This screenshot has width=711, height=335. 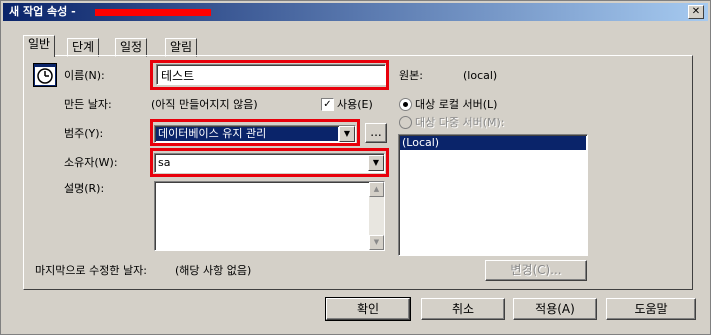 What do you see at coordinates (376, 242) in the screenshot?
I see `scroll-down-icon: ▼` at bounding box center [376, 242].